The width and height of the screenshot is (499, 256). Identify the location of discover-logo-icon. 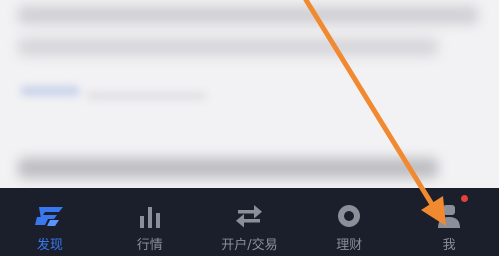
(50, 216).